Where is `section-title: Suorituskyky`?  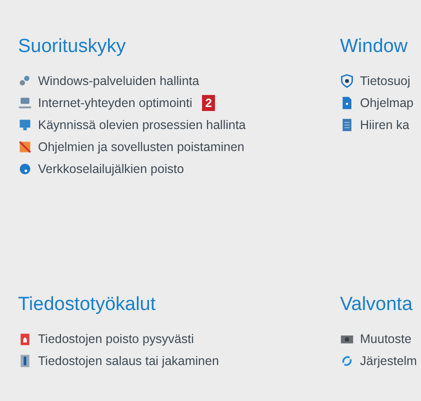
section-title: Suorituskyky is located at coordinates (72, 47).